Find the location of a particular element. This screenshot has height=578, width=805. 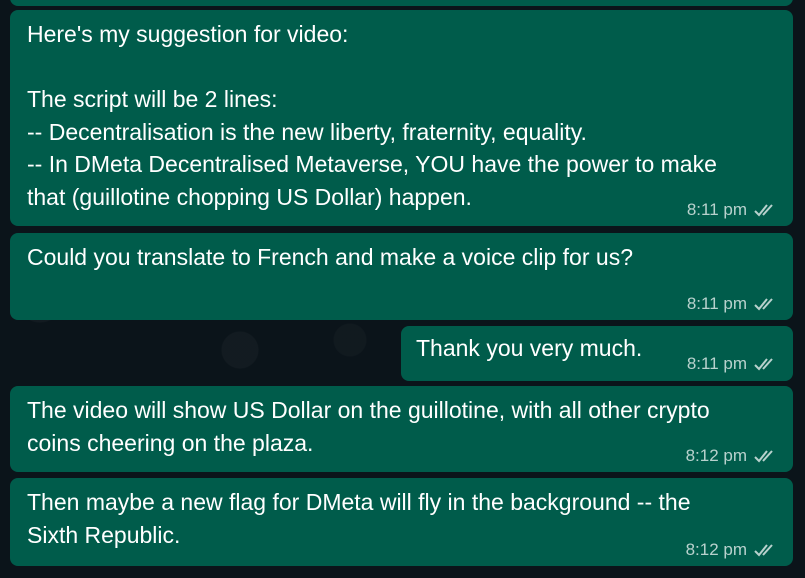

previous-message-bubble is located at coordinates (401, 3).